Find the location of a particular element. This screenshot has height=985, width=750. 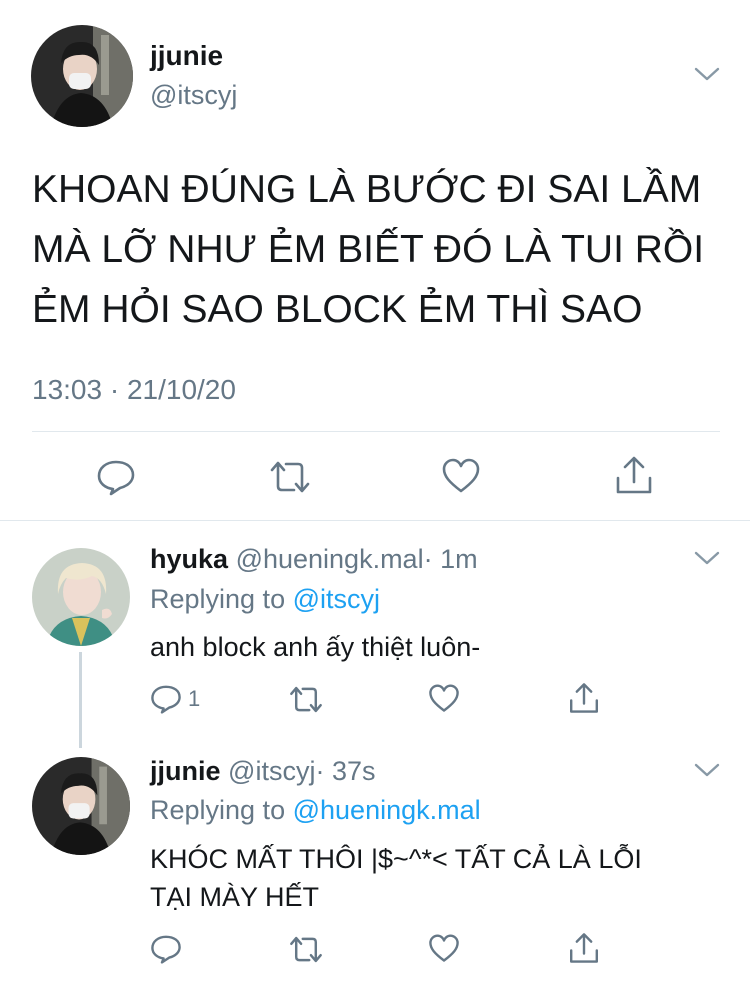

author-handle: @itscyj is located at coordinates (193, 95).